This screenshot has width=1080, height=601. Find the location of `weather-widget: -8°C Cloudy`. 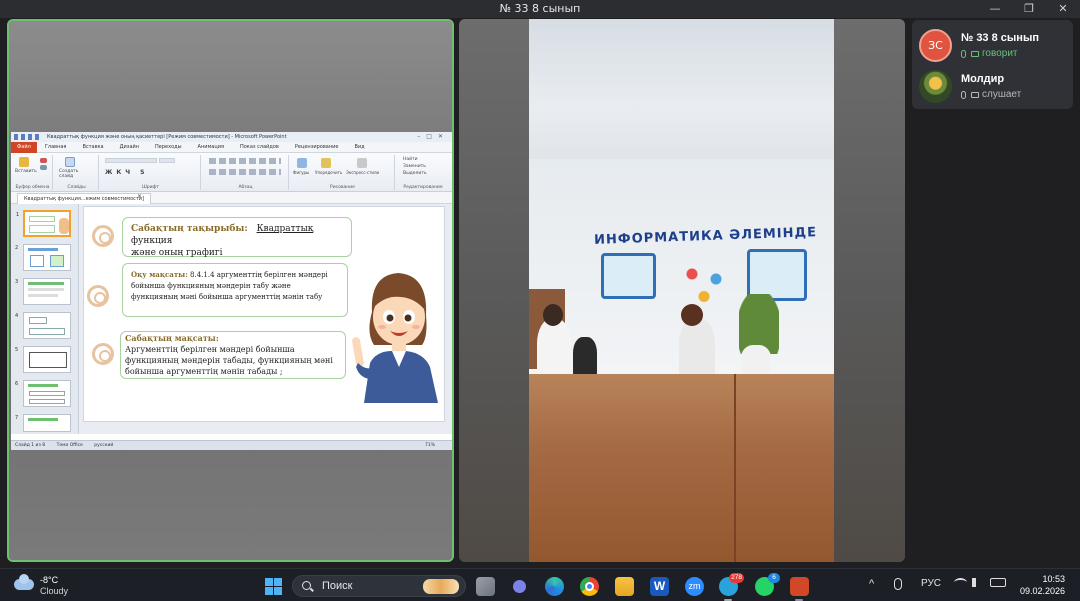

weather-widget: -8°C Cloudy is located at coordinates (47, 585).